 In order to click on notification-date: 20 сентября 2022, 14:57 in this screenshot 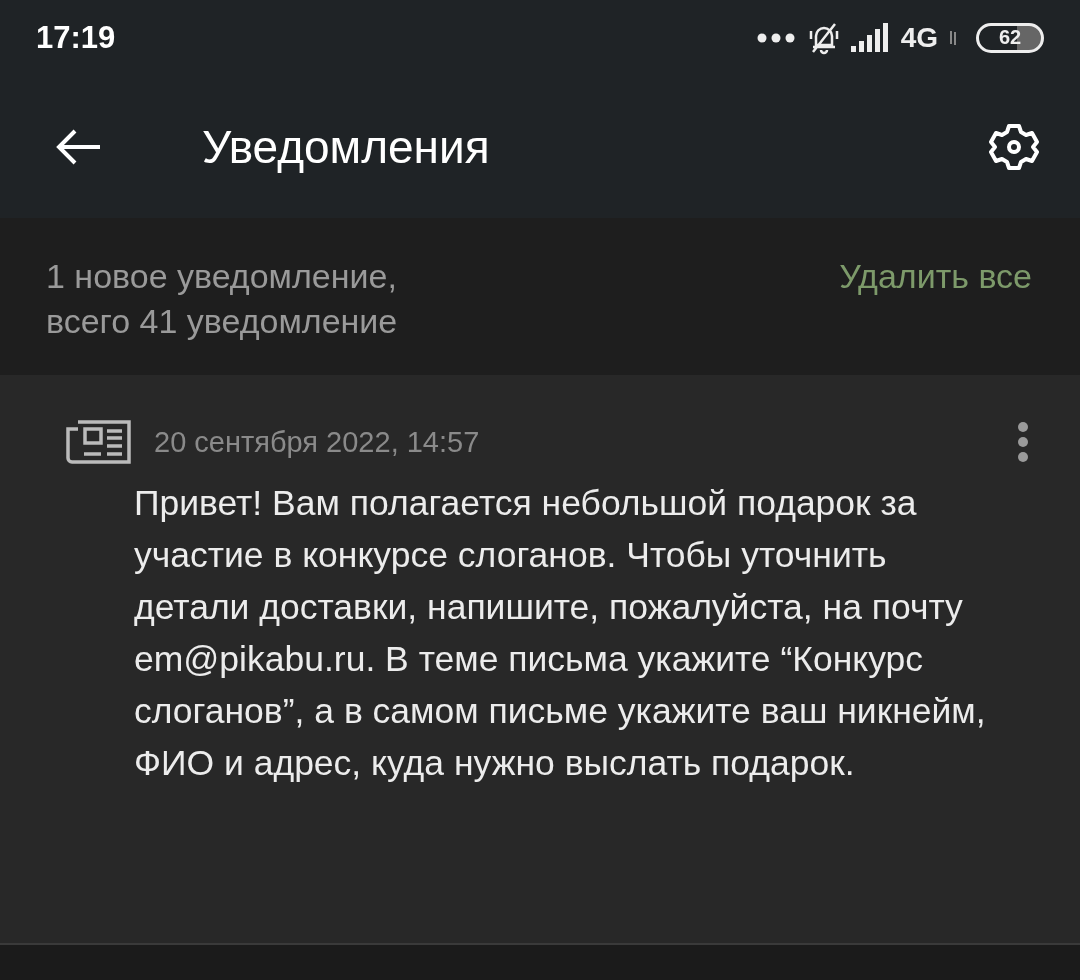, I will do `click(317, 442)`.